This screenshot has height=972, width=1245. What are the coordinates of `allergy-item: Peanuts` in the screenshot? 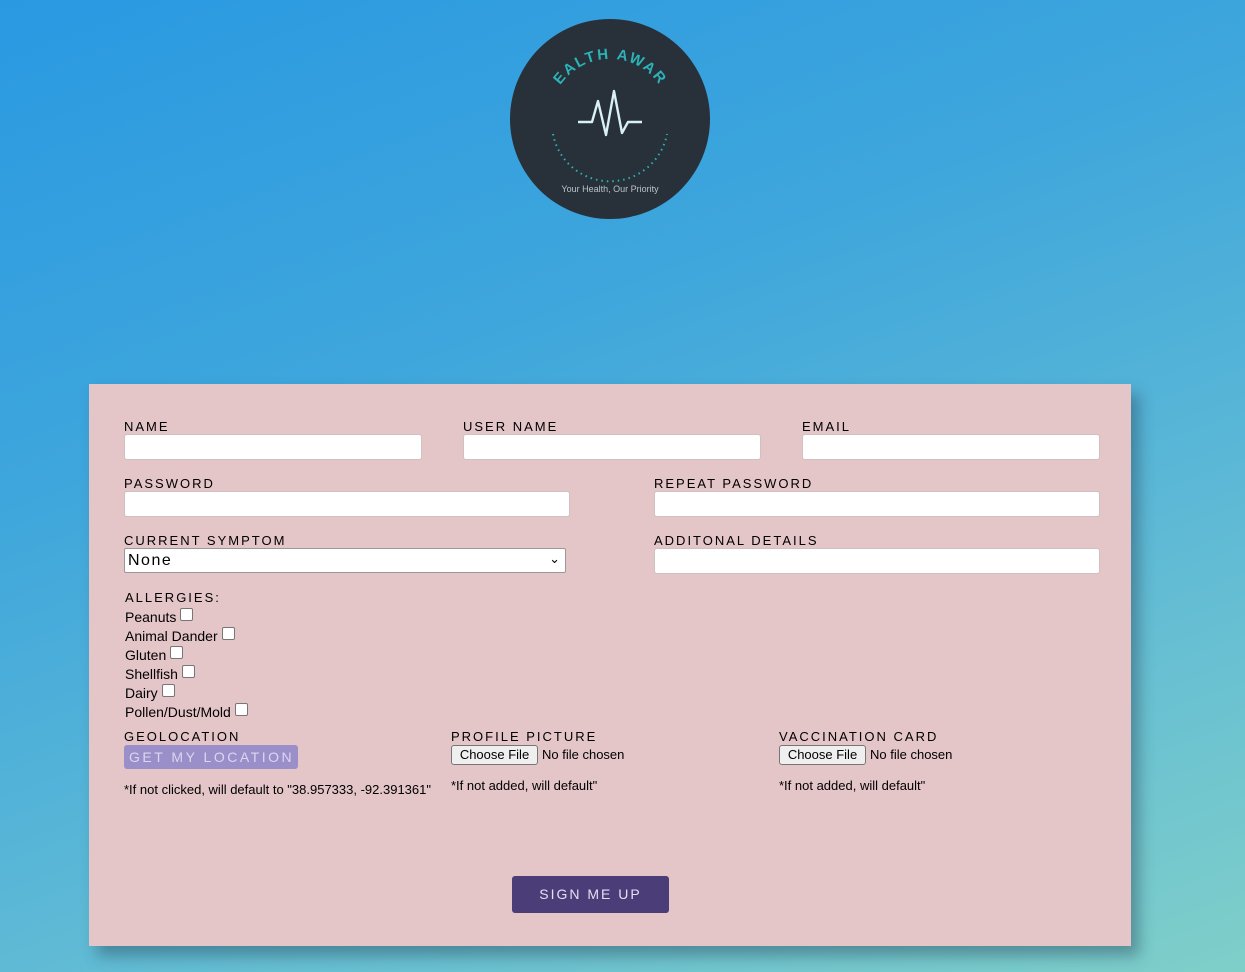 It's located at (159, 616).